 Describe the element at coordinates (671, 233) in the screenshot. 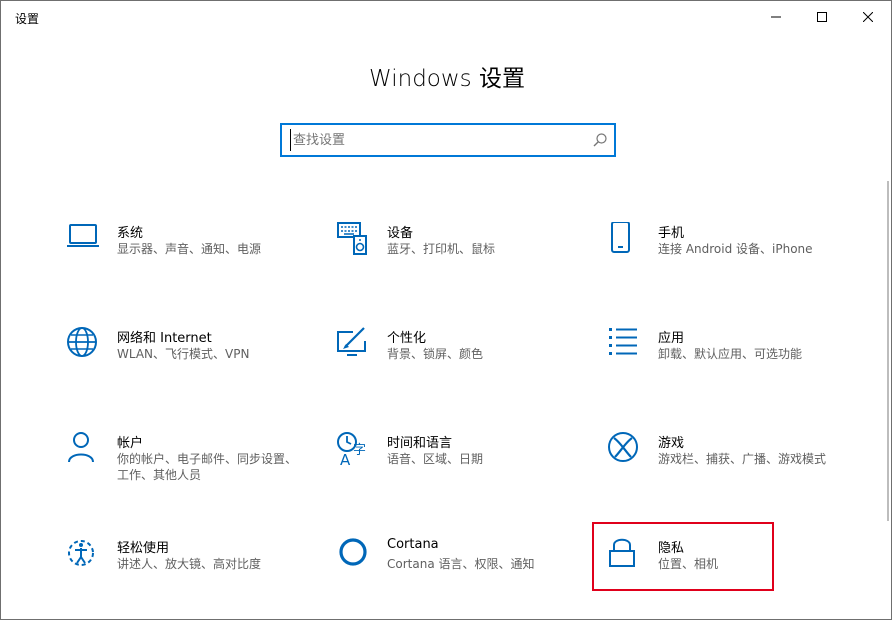

I see `tile-name: 手机` at that location.